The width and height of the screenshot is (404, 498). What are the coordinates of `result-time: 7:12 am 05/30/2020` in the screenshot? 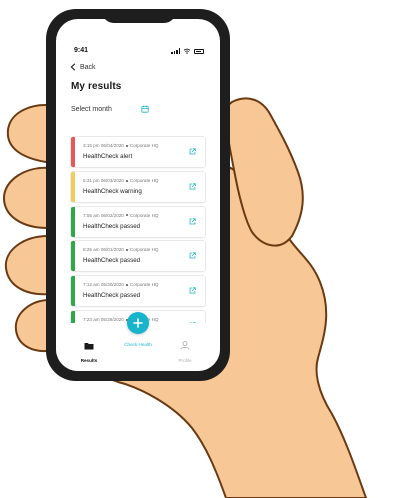 It's located at (103, 285).